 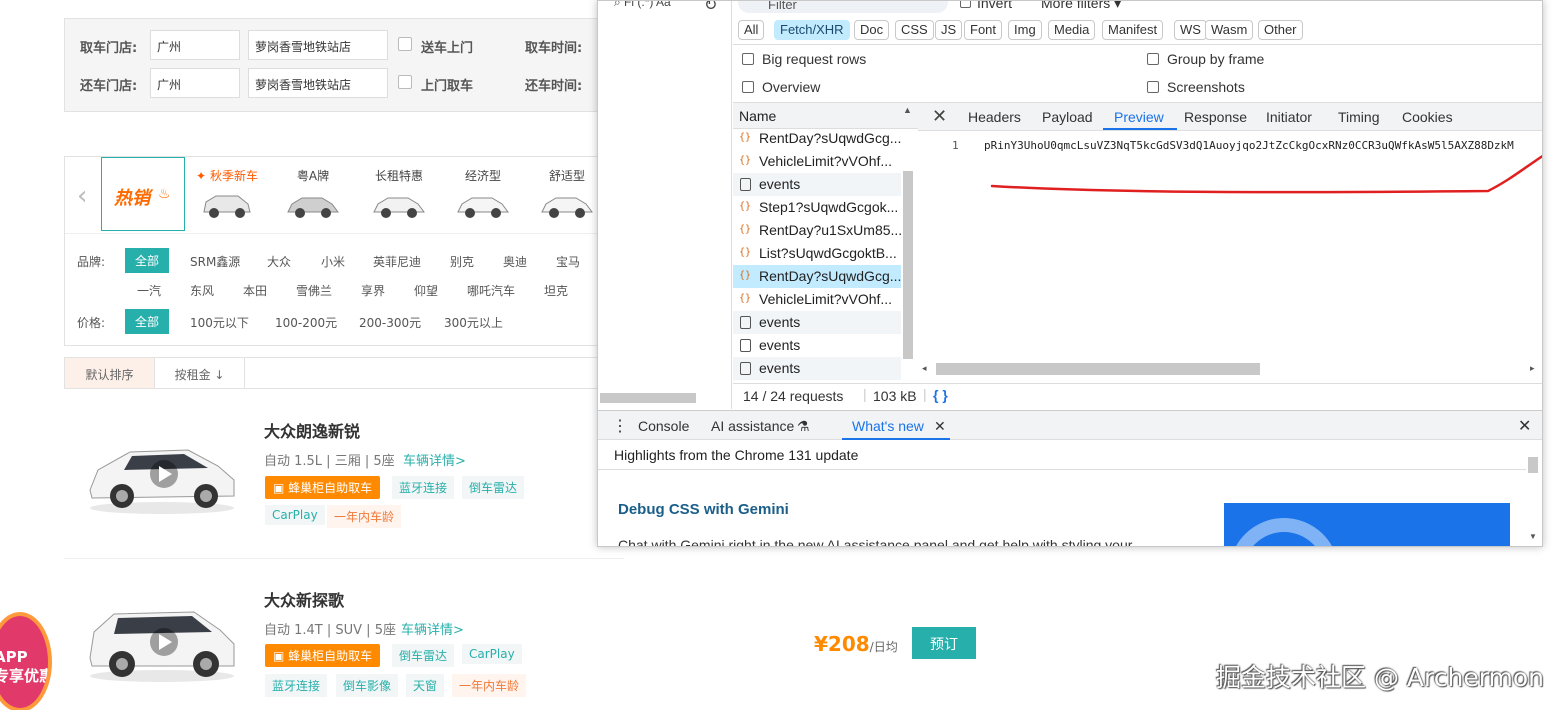 What do you see at coordinates (110, 373) in the screenshot?
I see `sort-default-button: 默认排序` at bounding box center [110, 373].